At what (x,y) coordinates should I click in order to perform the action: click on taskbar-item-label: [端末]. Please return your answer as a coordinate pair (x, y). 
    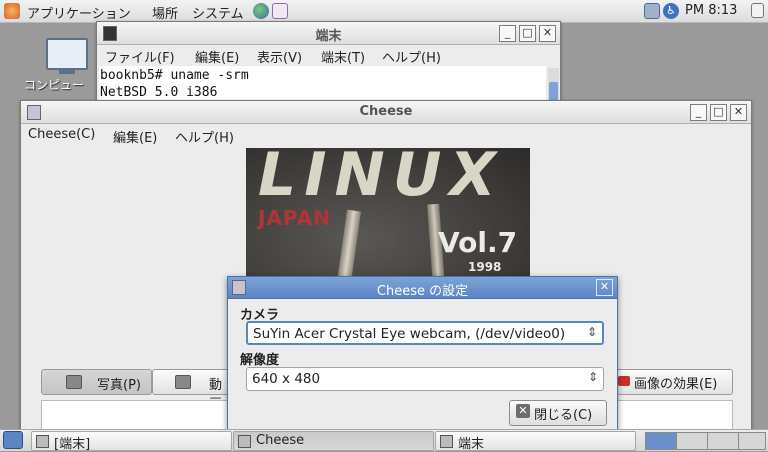
    Looking at the image, I should click on (72, 444).